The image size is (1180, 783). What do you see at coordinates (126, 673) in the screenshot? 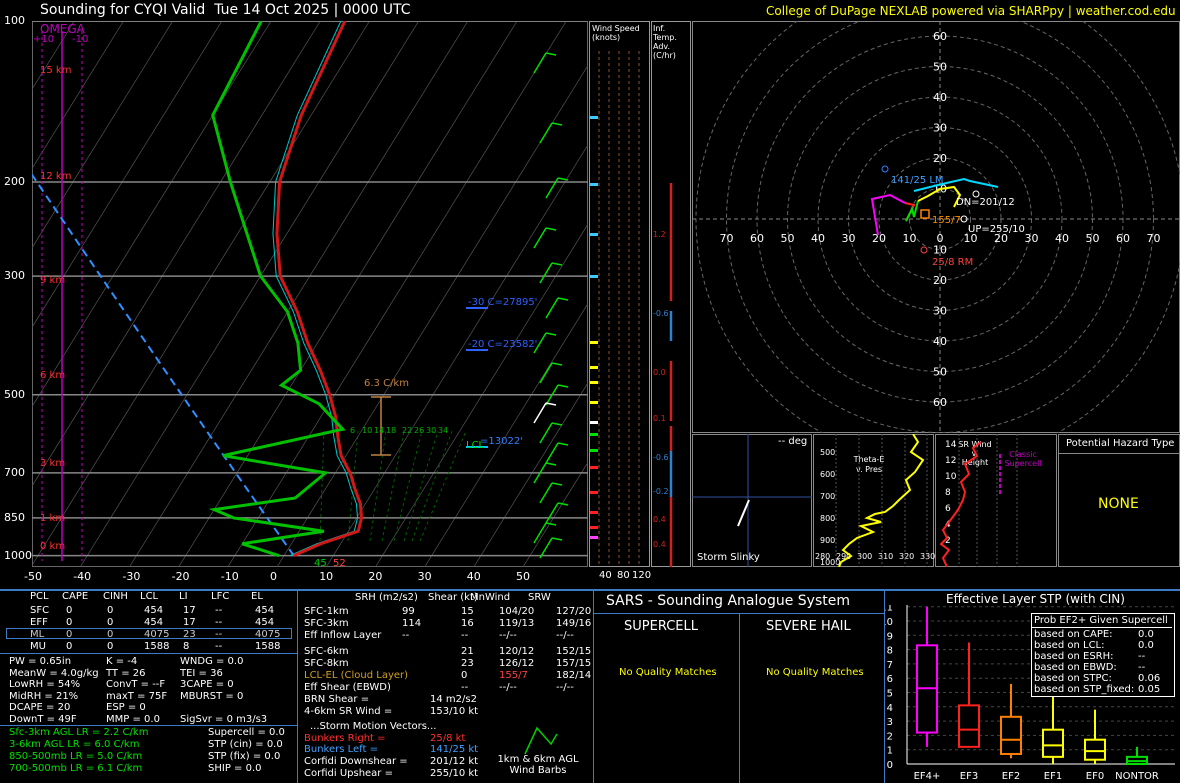
I see `index-value: TT = 26` at bounding box center [126, 673].